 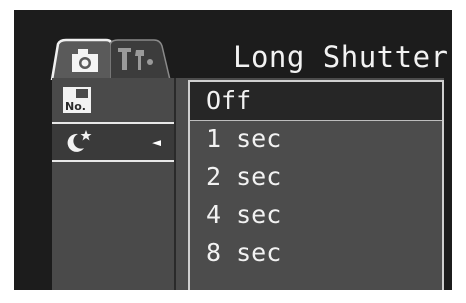 I want to click on sidebar-item-file-number: No., so click(x=113, y=100).